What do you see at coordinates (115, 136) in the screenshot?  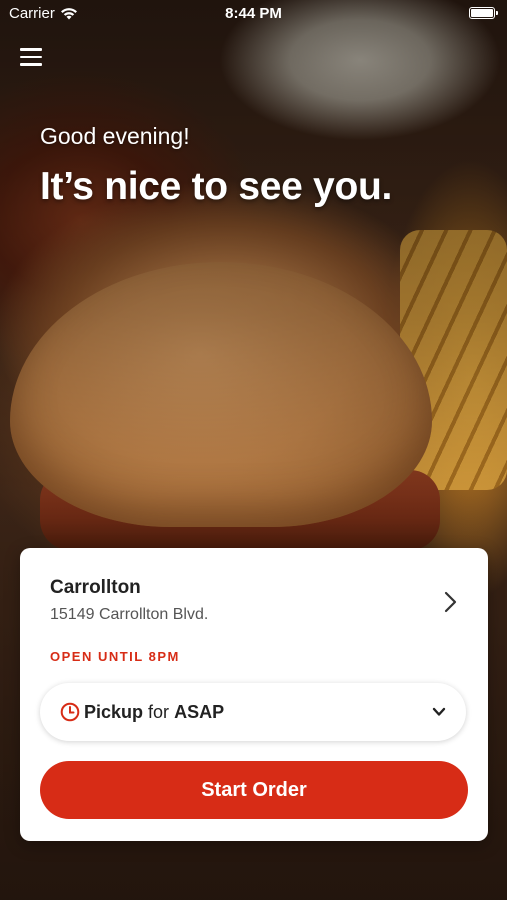 I see `greeting-text: Good evening!` at bounding box center [115, 136].